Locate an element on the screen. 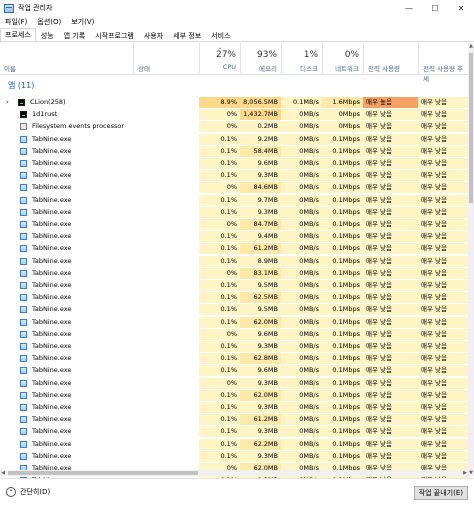  memory-value: 0.2MB is located at coordinates (260, 127).